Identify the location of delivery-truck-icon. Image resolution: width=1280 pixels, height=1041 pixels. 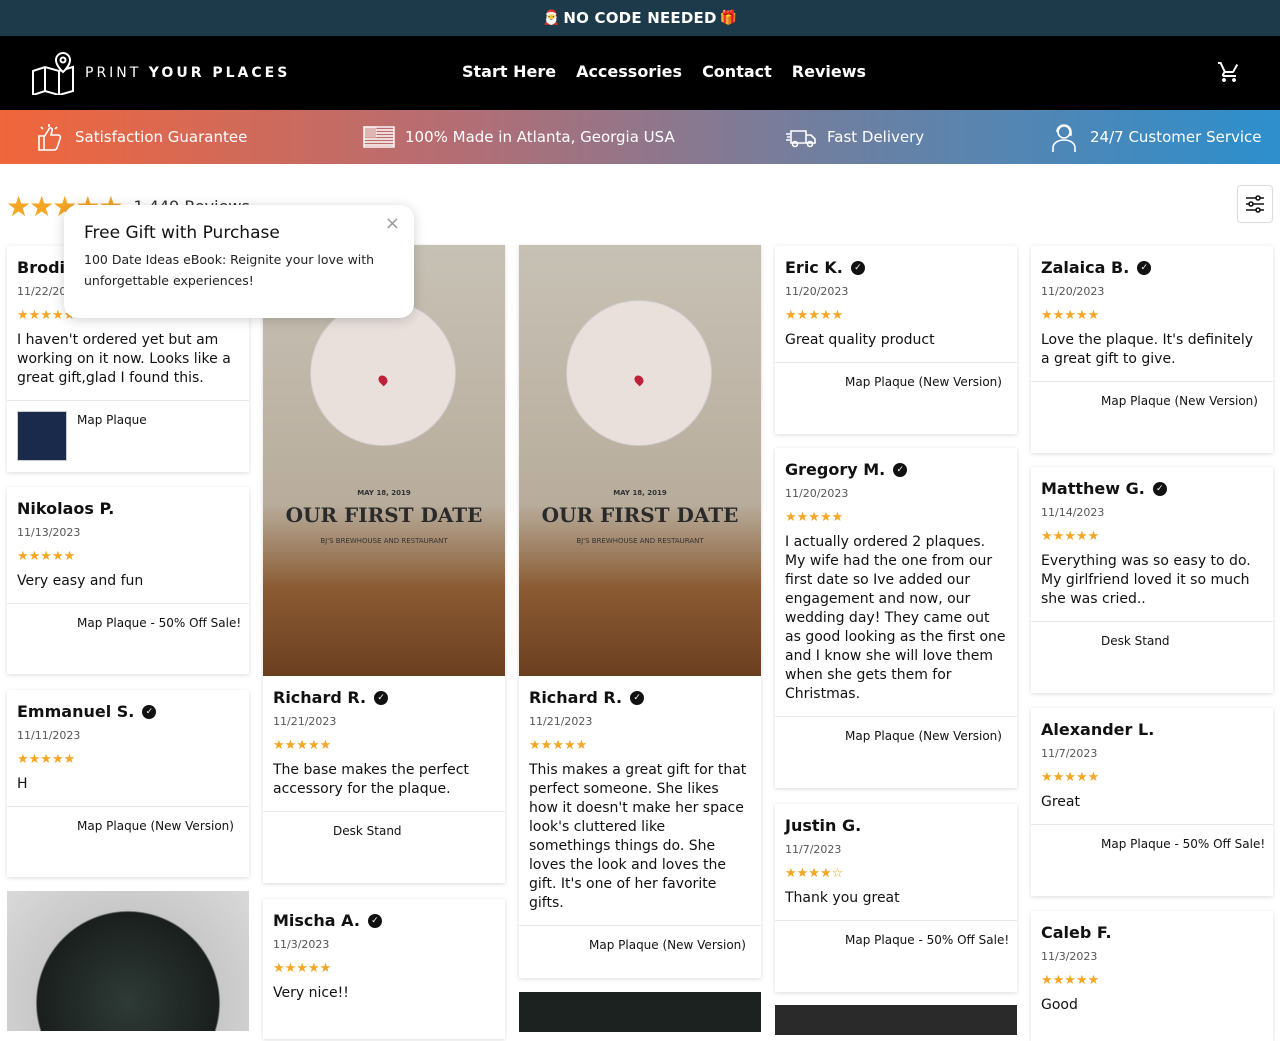
(801, 139).